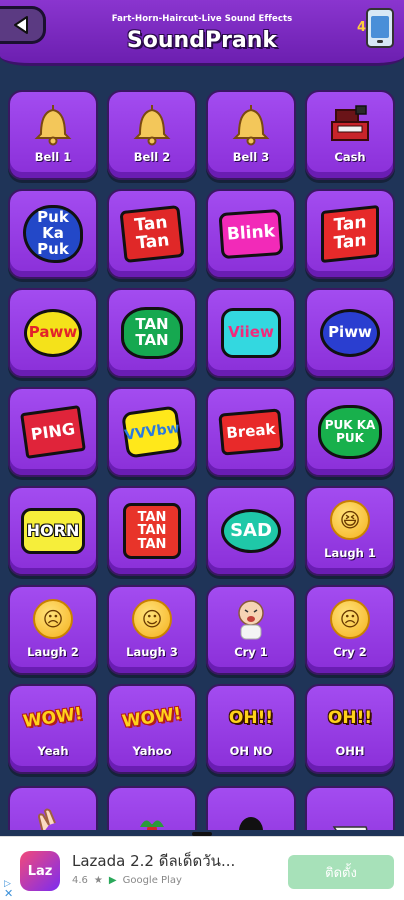 The image size is (404, 900). I want to click on sound-tile-tan-tan: Tan Tan, so click(152, 234).